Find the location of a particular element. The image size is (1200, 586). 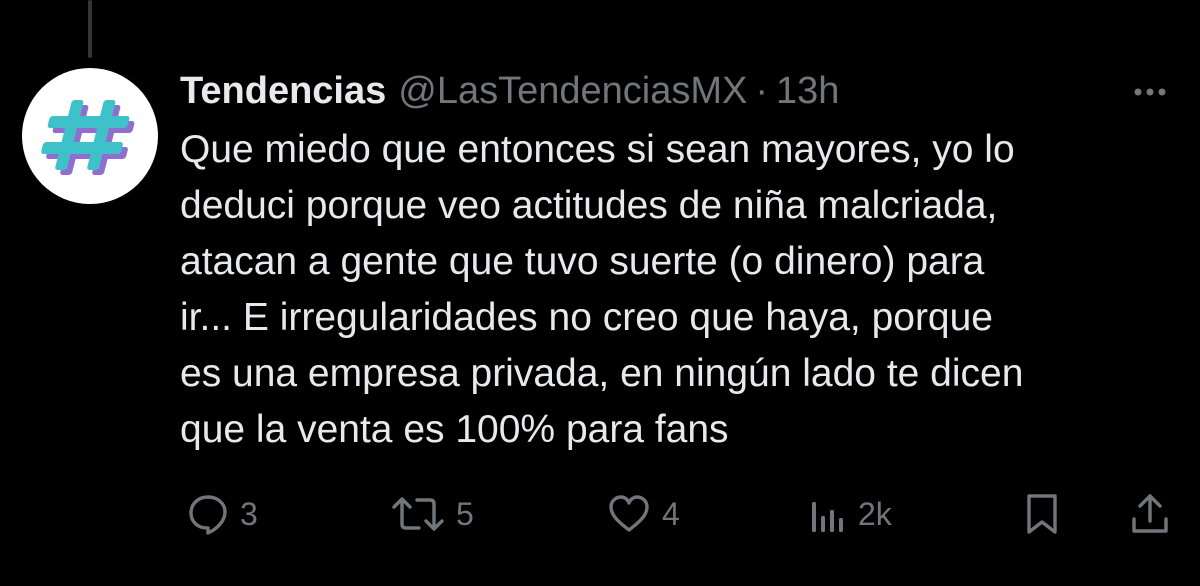

more-icon is located at coordinates (1150, 92).